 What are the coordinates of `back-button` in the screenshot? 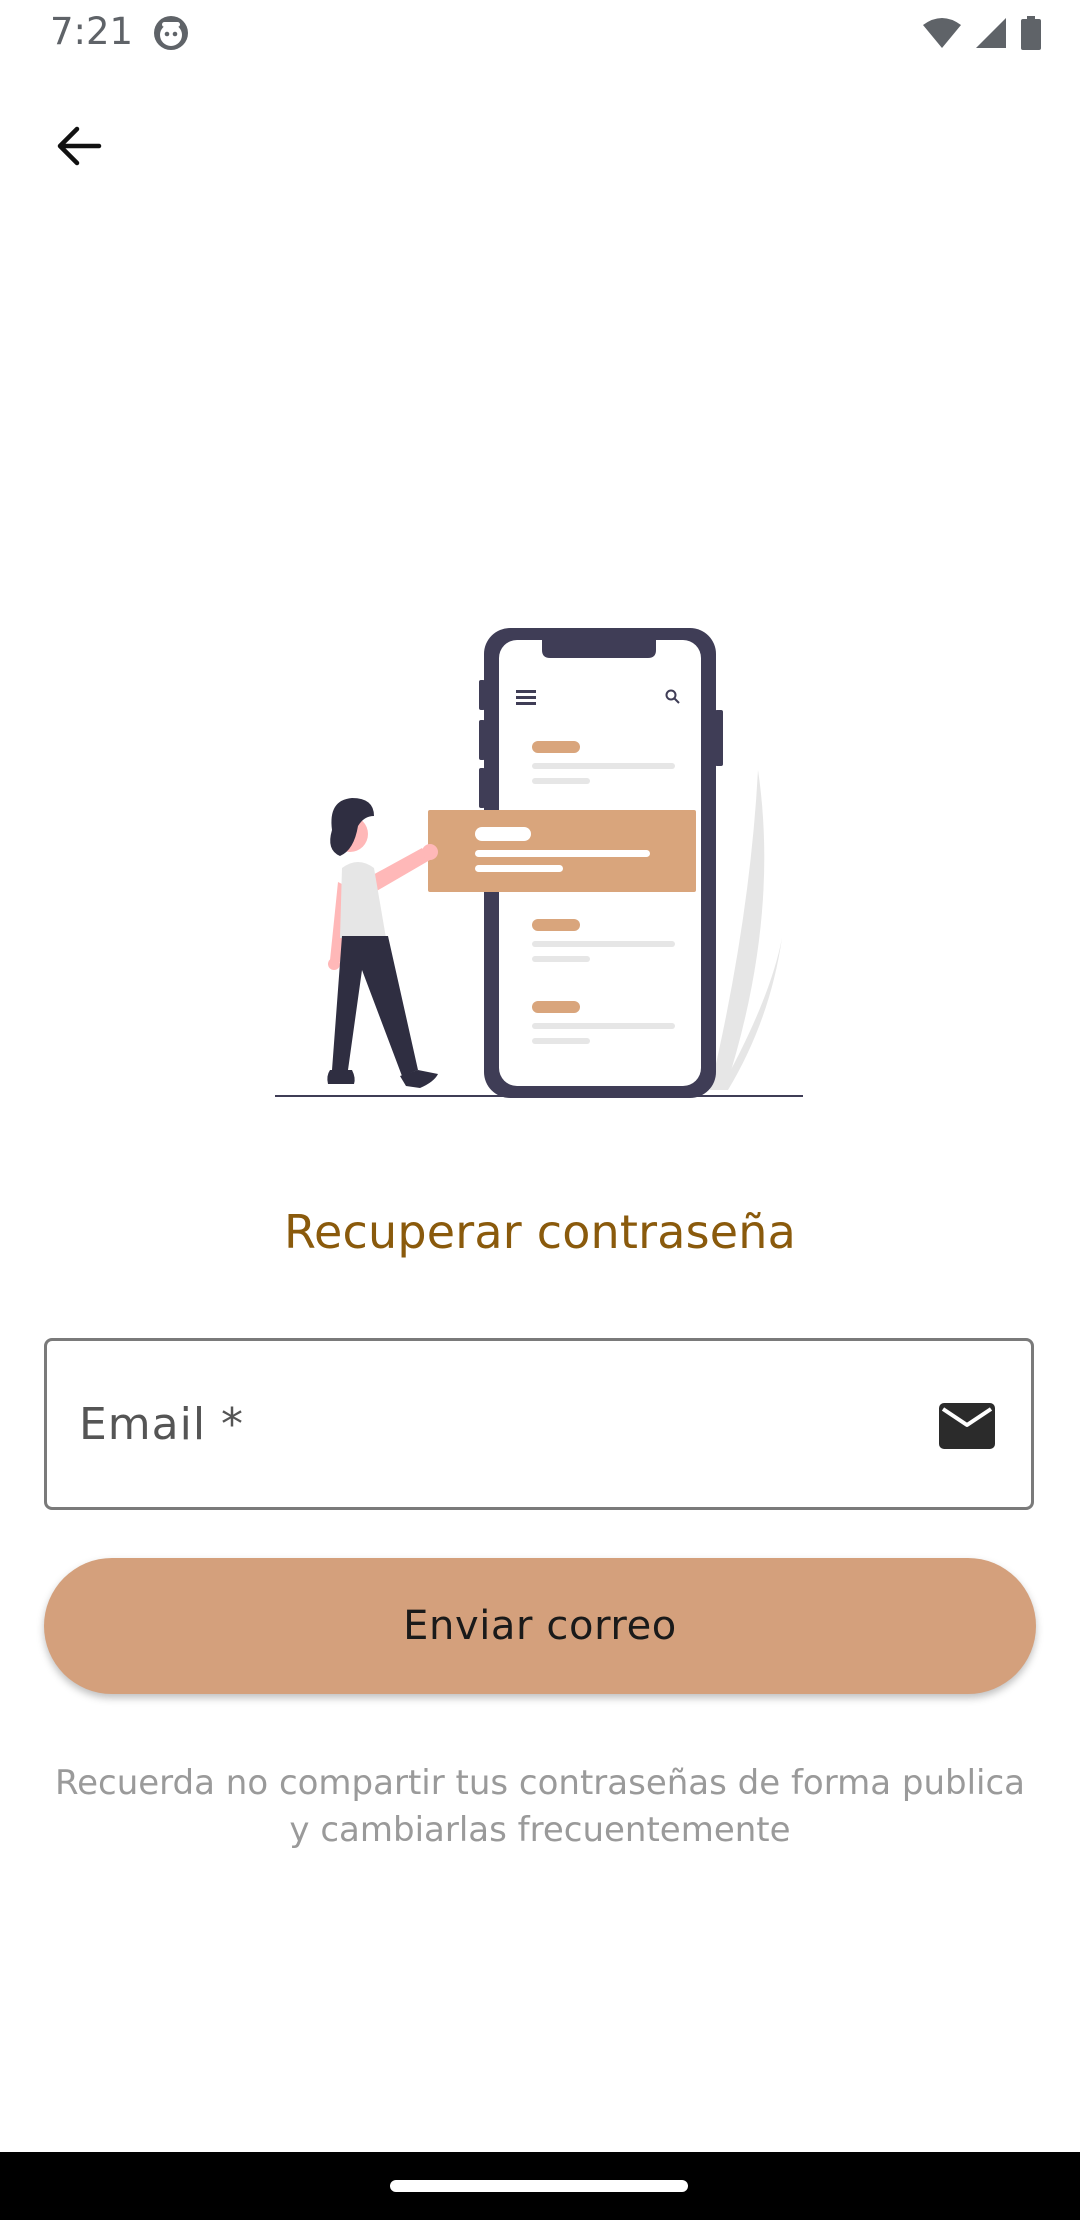 It's located at (78, 146).